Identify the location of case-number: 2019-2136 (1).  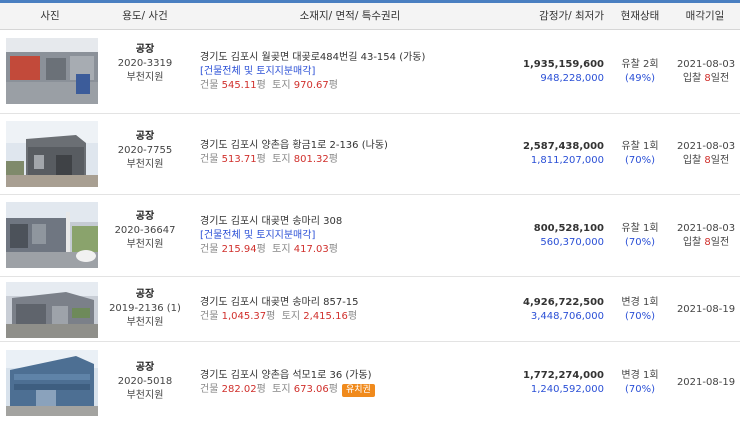
(145, 309).